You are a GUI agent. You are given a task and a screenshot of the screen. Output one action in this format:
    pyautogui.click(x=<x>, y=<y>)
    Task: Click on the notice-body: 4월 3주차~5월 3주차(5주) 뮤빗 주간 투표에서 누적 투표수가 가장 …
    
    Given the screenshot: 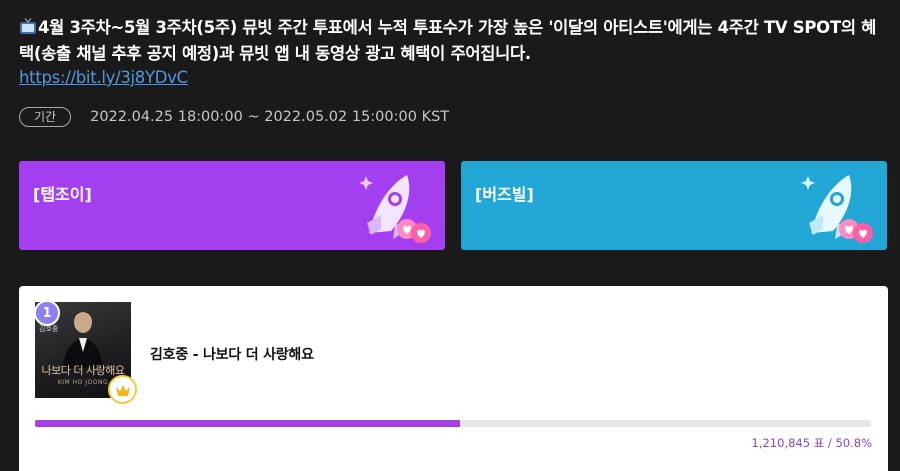 What is the action you would take?
    pyautogui.click(x=448, y=40)
    